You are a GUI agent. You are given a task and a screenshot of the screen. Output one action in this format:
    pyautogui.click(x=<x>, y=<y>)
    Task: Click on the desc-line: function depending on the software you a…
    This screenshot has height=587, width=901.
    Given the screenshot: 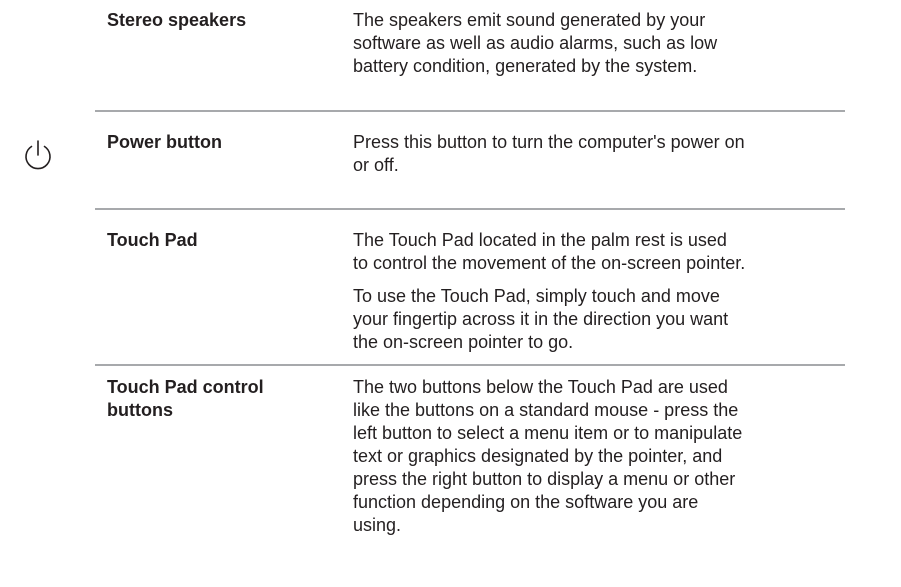 What is the action you would take?
    pyautogui.click(x=526, y=502)
    